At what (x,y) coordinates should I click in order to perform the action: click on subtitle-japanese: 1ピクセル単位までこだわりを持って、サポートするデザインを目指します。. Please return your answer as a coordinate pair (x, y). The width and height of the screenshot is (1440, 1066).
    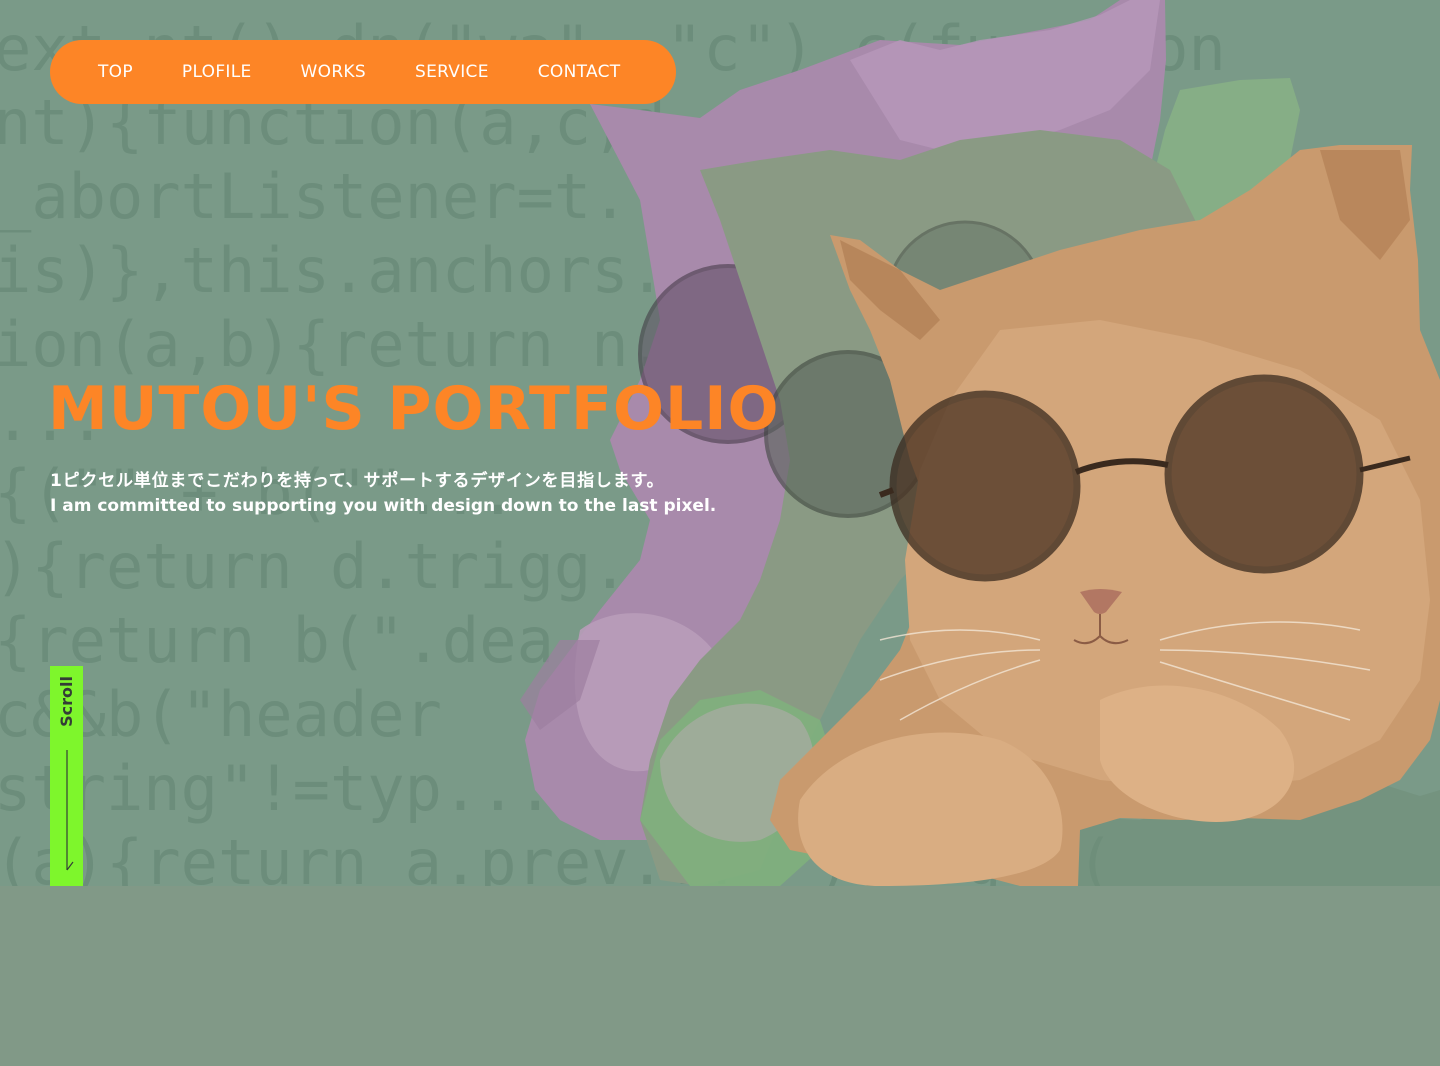
    Looking at the image, I should click on (357, 481).